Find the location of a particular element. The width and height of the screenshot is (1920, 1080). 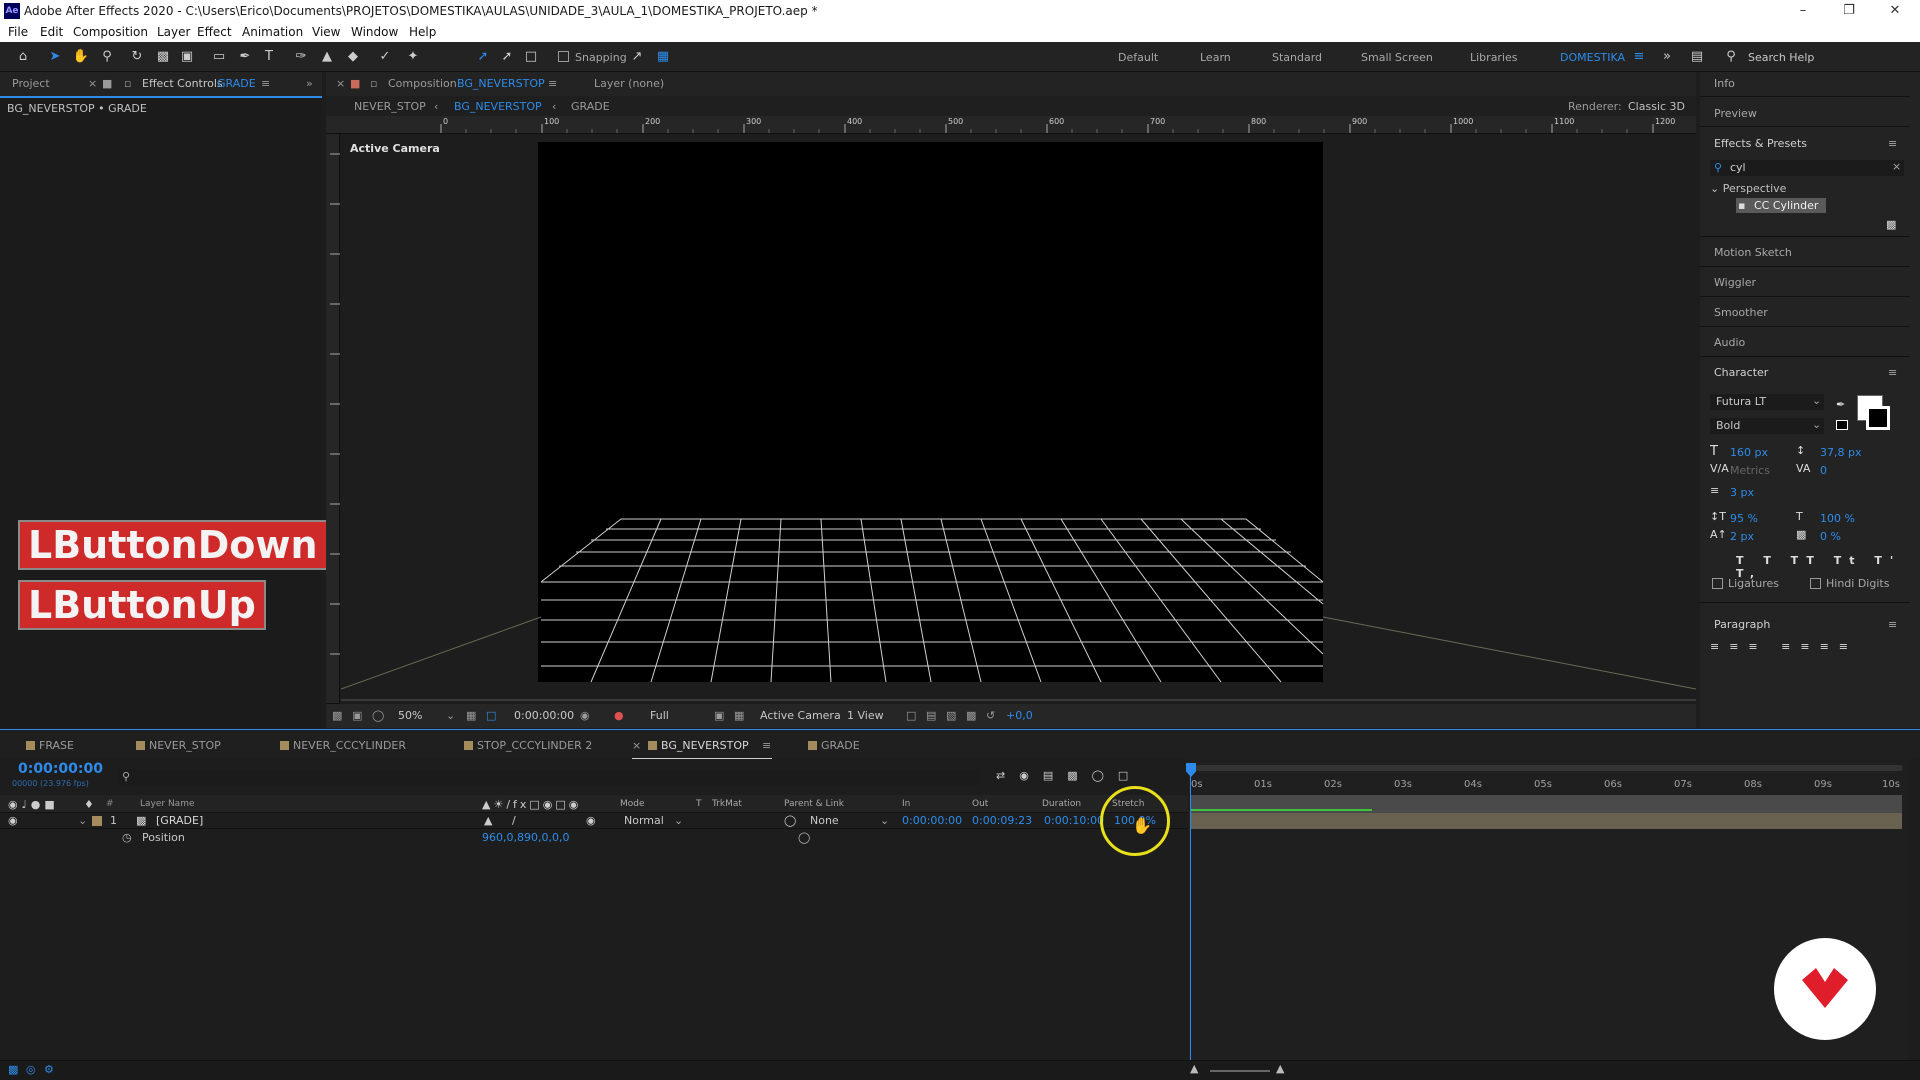

eraser-tool-icon: ◆ is located at coordinates (353, 57).